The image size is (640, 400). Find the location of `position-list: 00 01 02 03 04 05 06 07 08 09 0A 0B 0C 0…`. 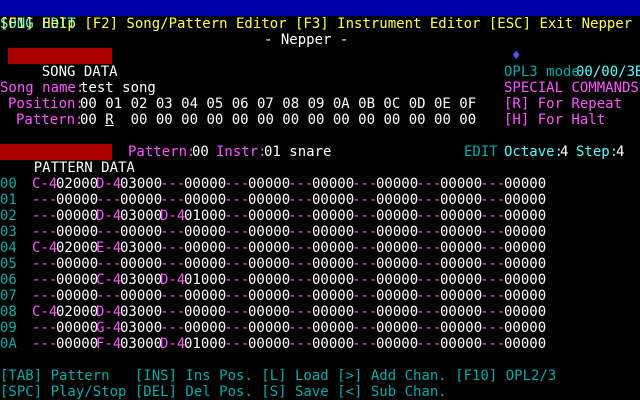

position-list: 00 01 02 03 04 05 06 07 08 09 0A 0B 0C 0… is located at coordinates (278, 104).